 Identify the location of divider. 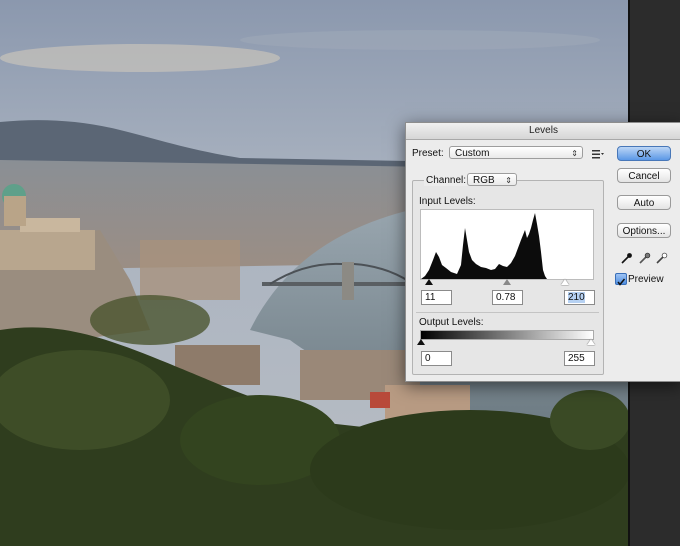
(507, 312).